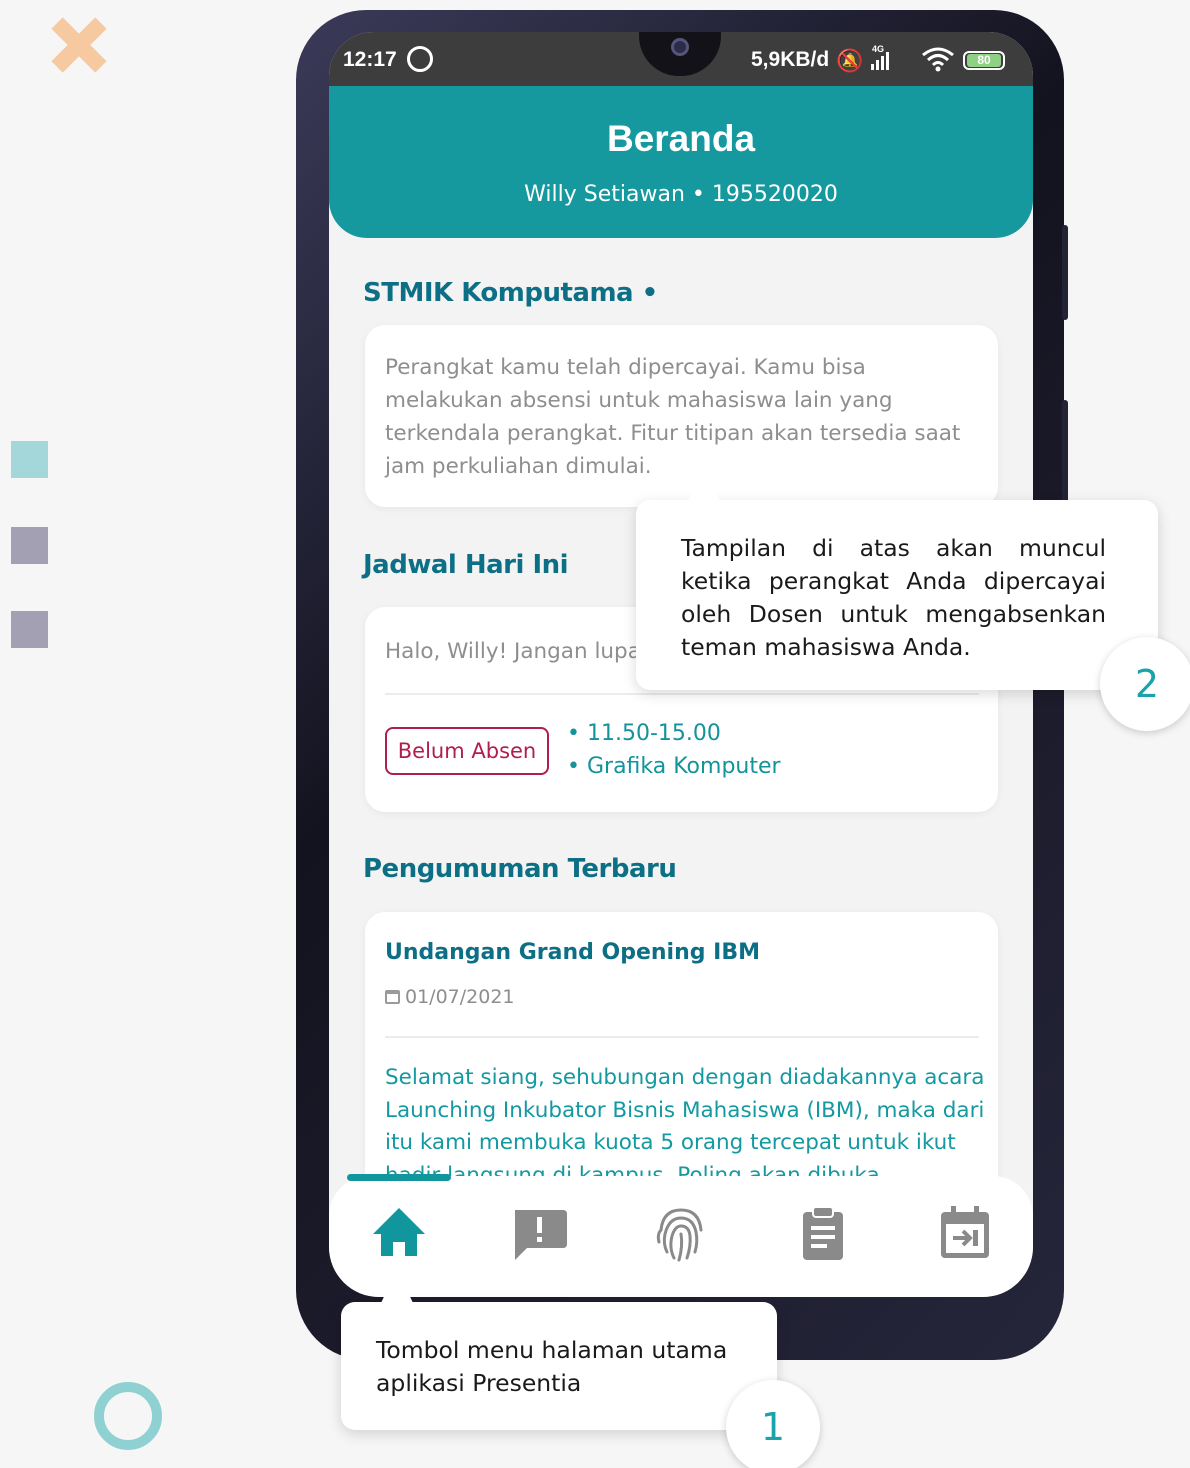  Describe the element at coordinates (674, 766) in the screenshot. I see `schedule-course: • Grafika Komputer` at that location.